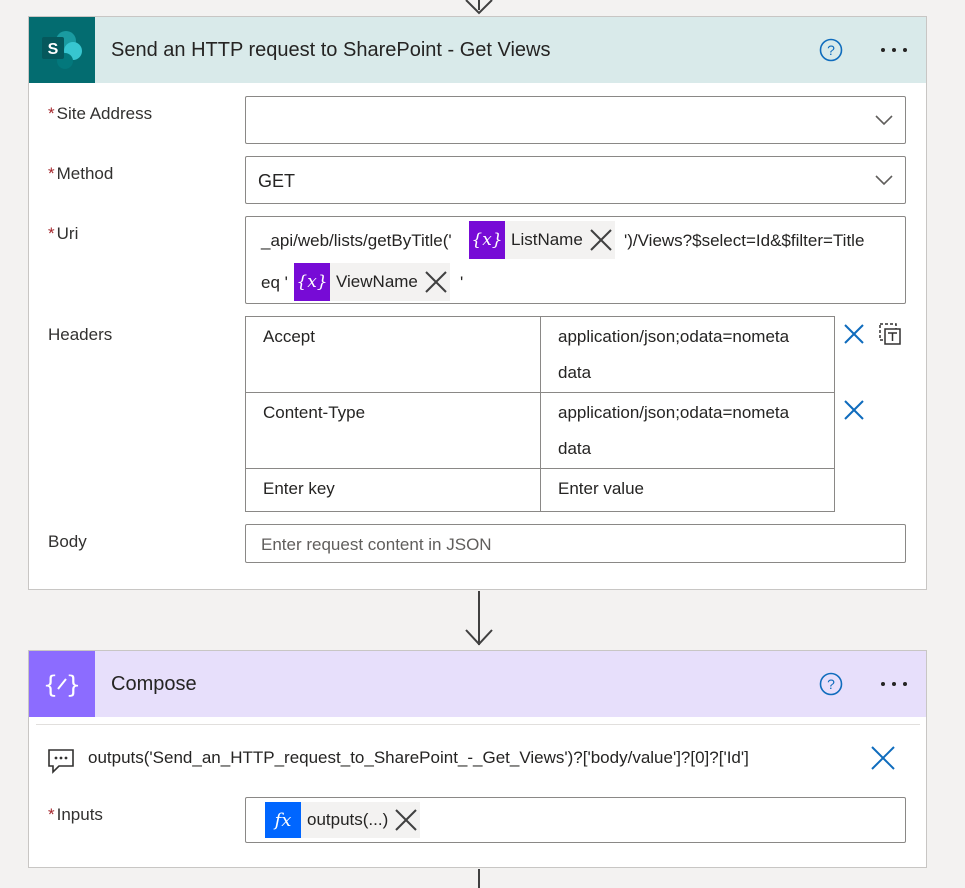  Describe the element at coordinates (575, 543) in the screenshot. I see `body-input: Enter request content in JSON` at that location.